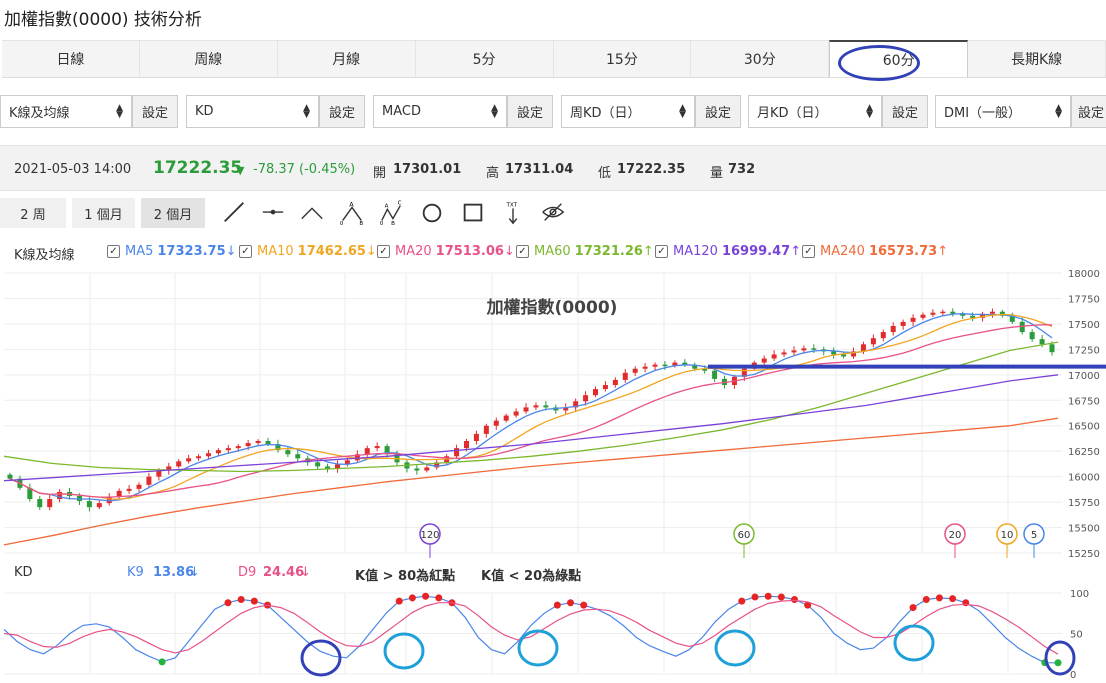 This screenshot has width=1106, height=683. Describe the element at coordinates (473, 213) in the screenshot. I see `rectangle-tool-icon` at that location.